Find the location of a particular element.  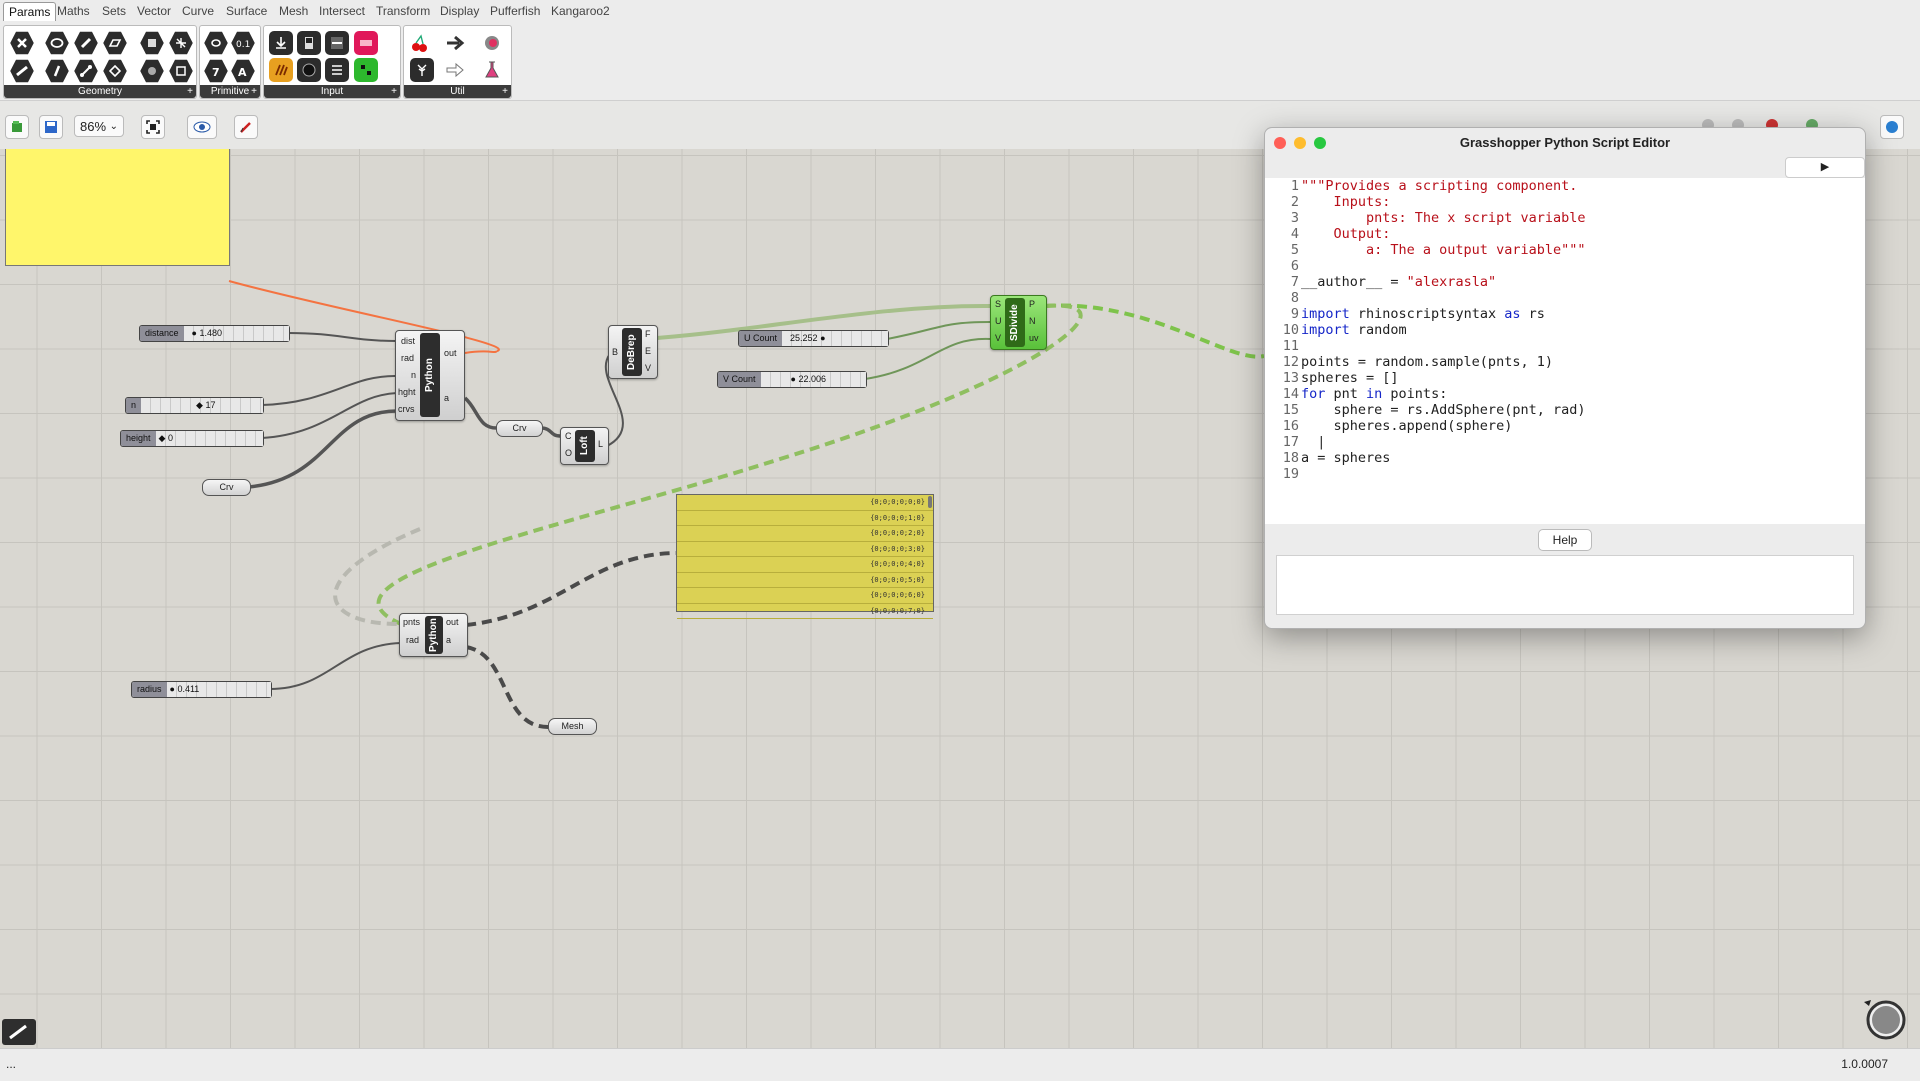

code-line: 5 a: The a output variable""" is located at coordinates (1565, 250).